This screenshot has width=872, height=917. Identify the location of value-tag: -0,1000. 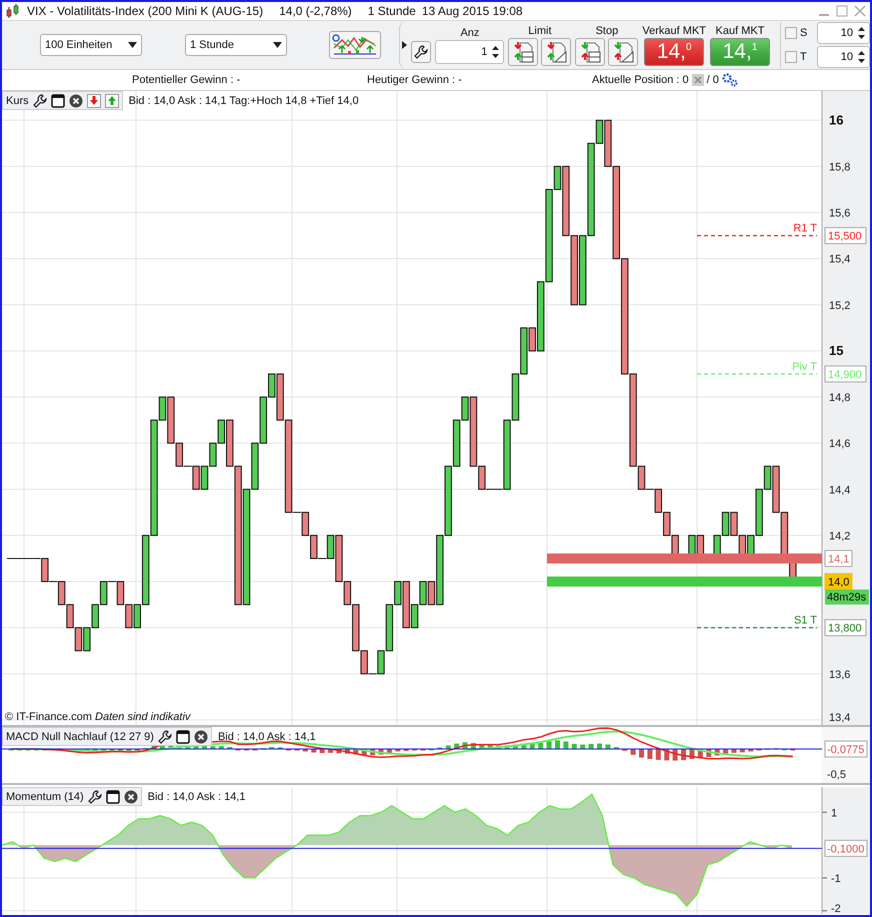
(846, 848).